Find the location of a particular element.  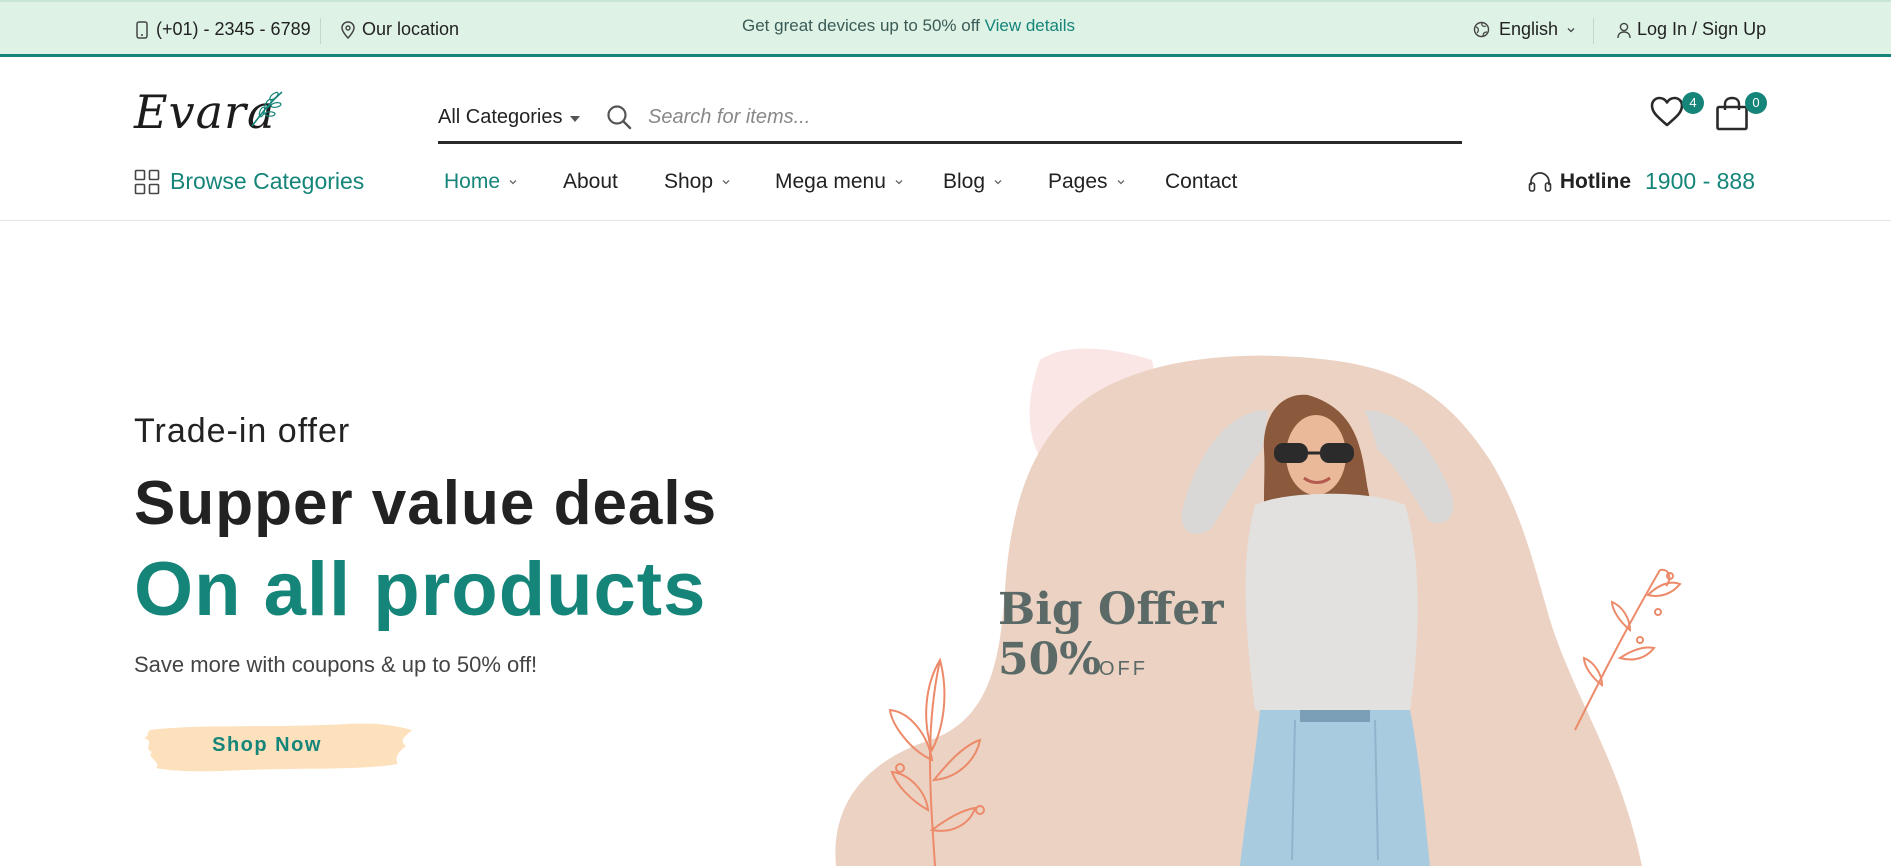

user-icon is located at coordinates (1624, 30).